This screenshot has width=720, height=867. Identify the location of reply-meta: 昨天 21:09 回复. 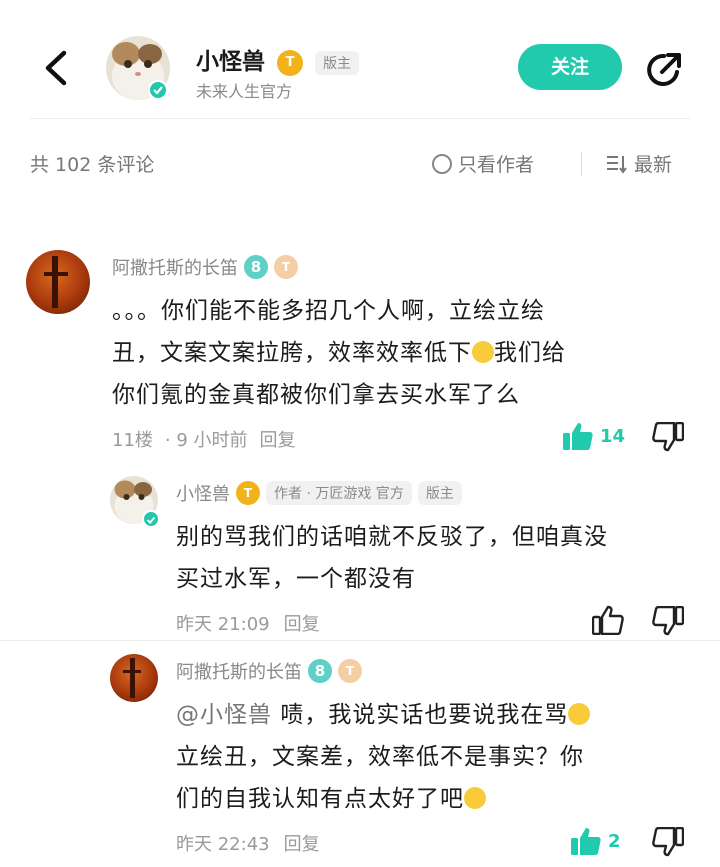
(248, 623).